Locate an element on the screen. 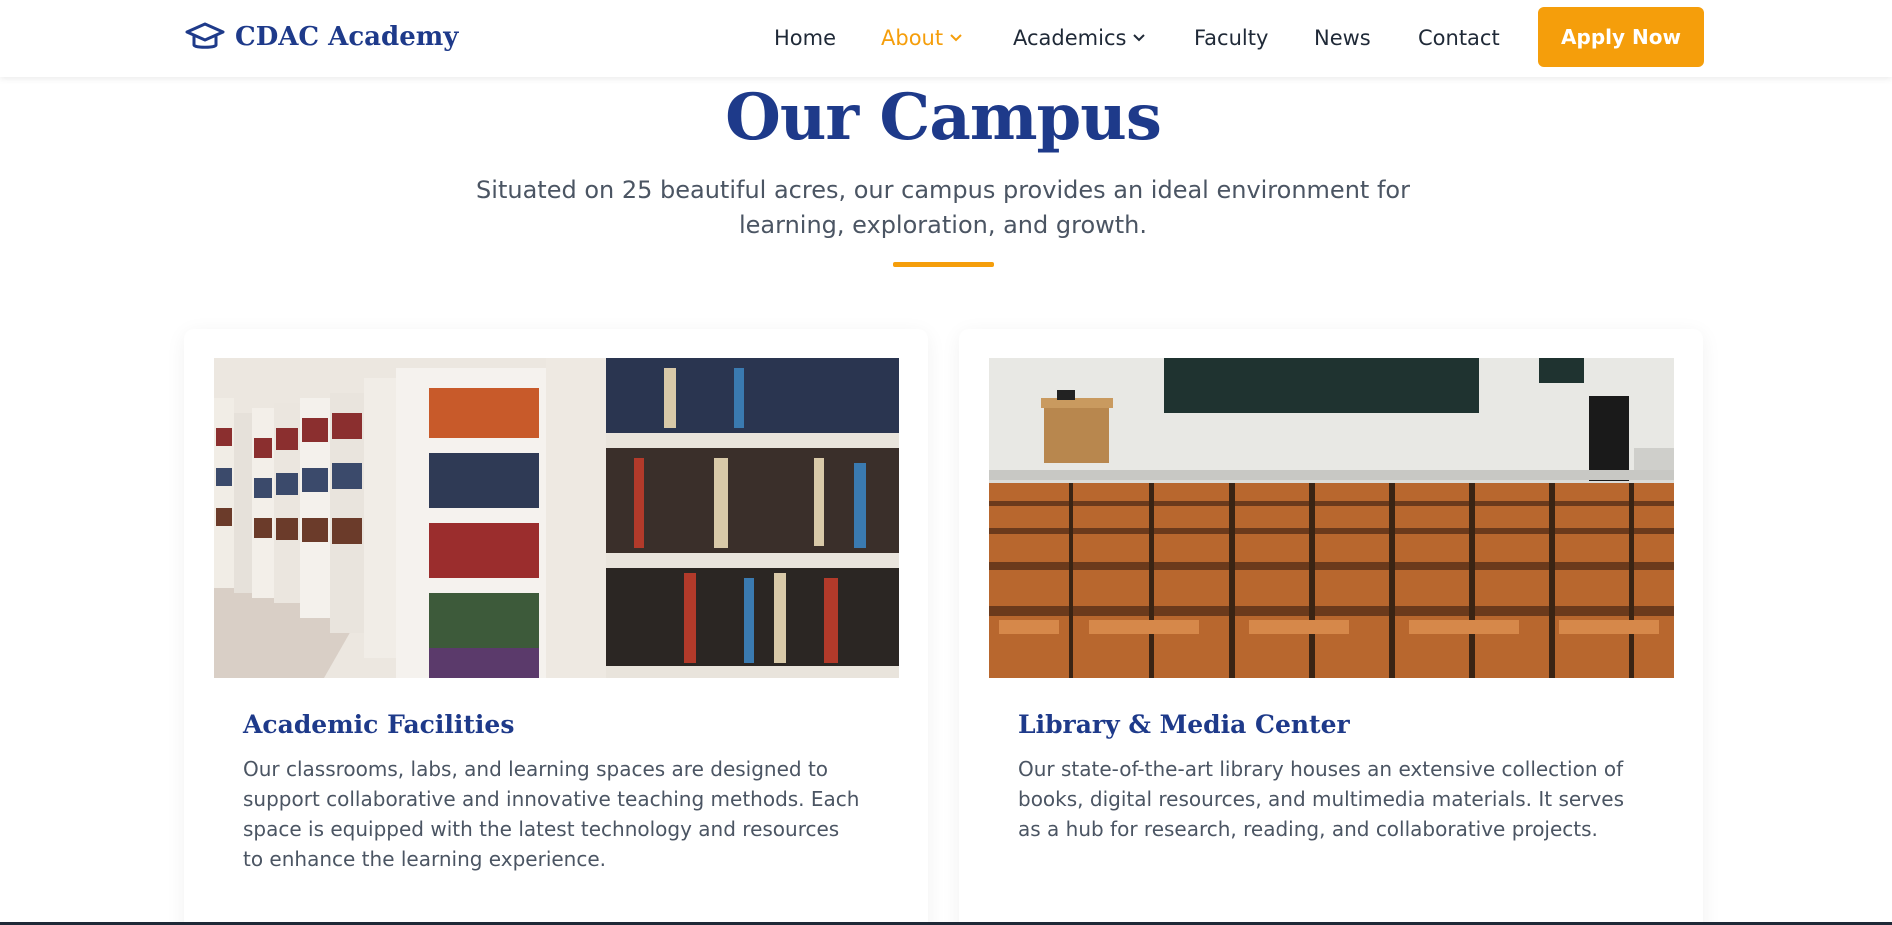 The height and width of the screenshot is (925, 1892). nav-about-label: About is located at coordinates (912, 38).